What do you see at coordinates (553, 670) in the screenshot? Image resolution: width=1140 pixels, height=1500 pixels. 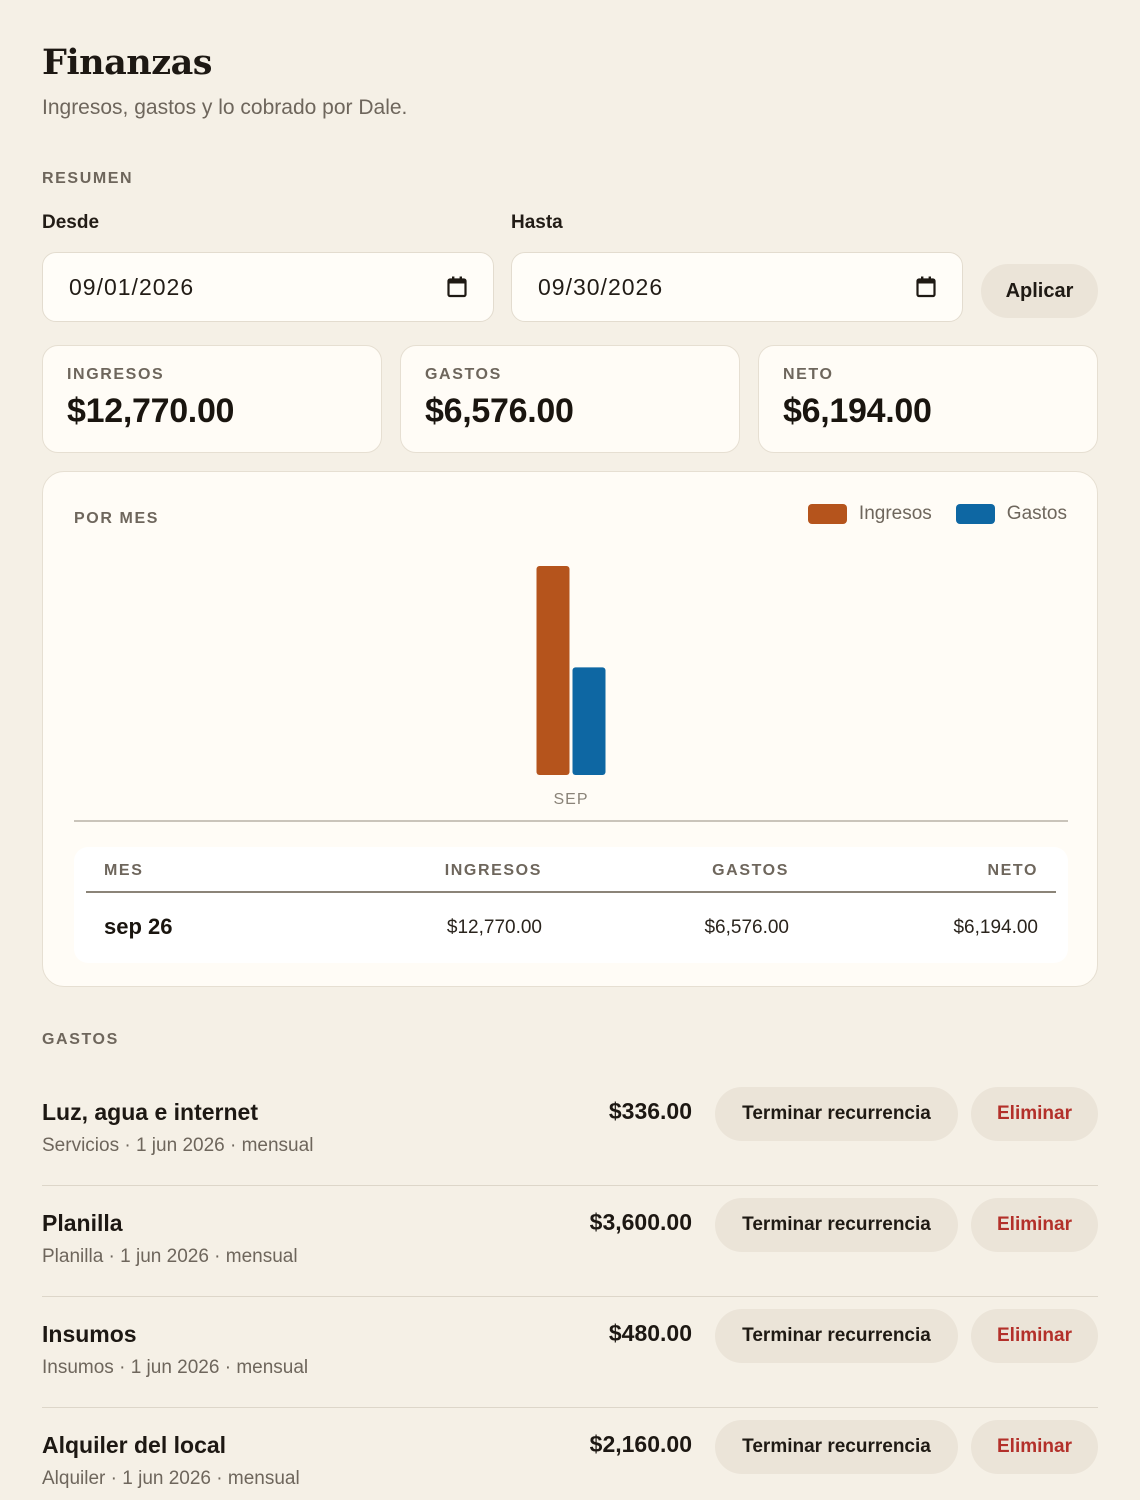 I see `bar-ingresos-sep` at bounding box center [553, 670].